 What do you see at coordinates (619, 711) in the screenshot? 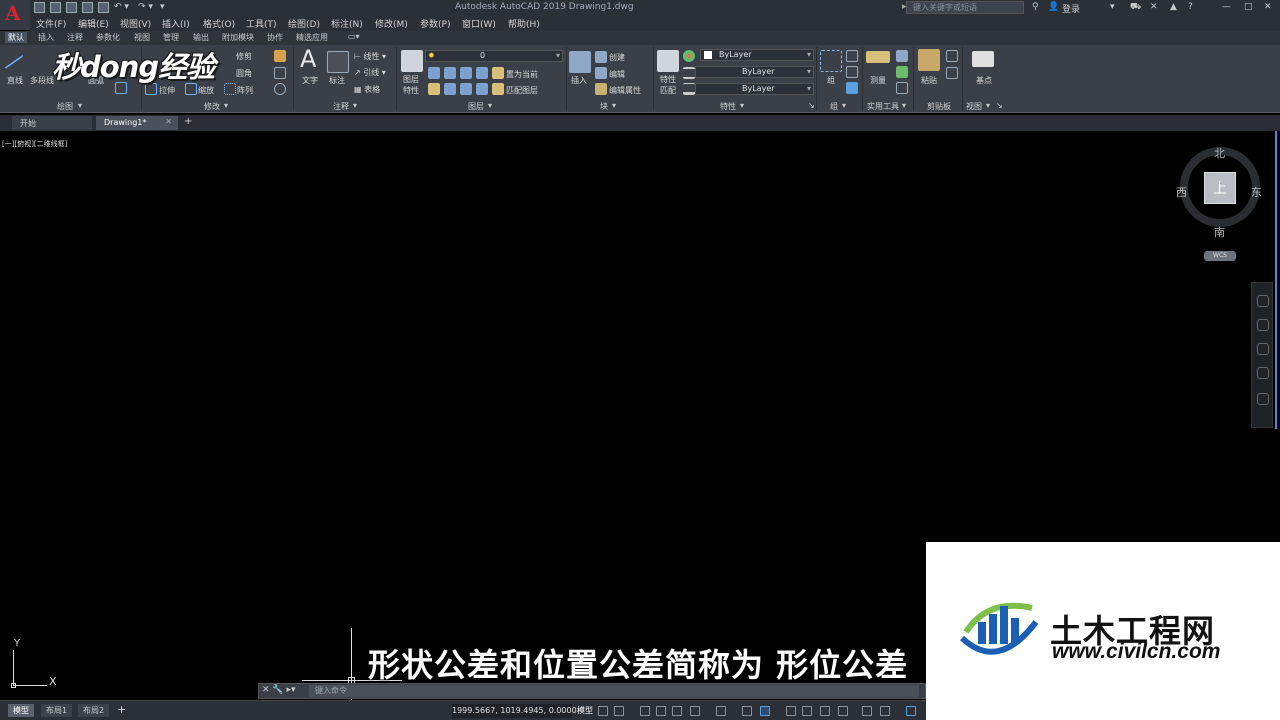
I see `snap-icon` at bounding box center [619, 711].